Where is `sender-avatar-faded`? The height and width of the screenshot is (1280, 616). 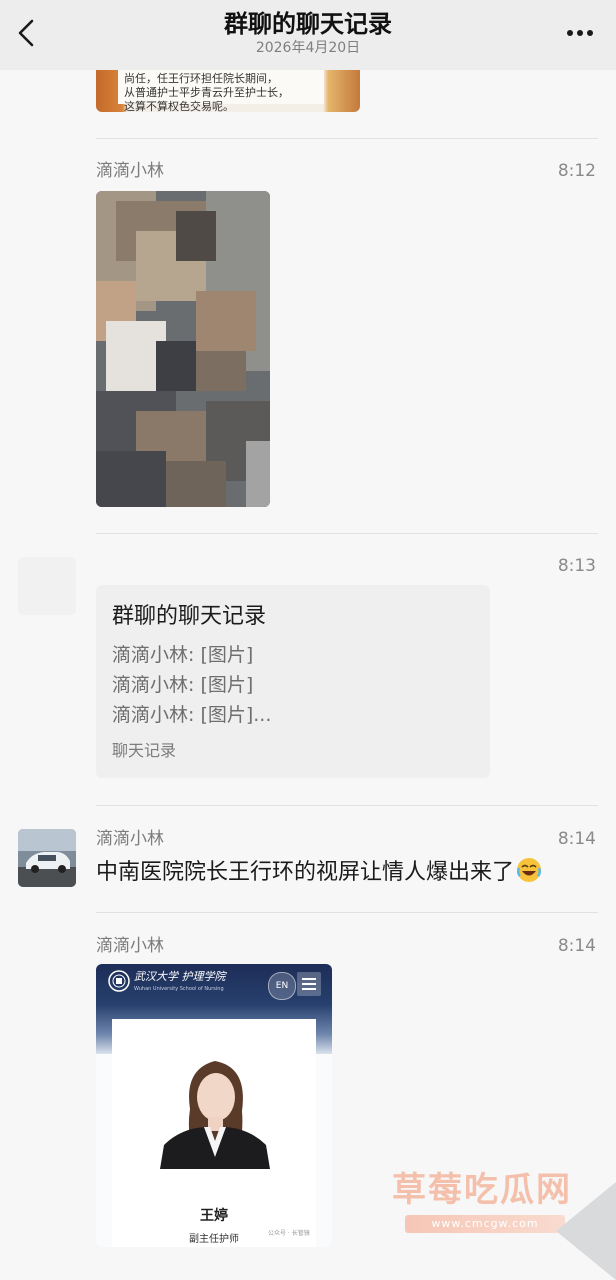
sender-avatar-faded is located at coordinates (47, 586).